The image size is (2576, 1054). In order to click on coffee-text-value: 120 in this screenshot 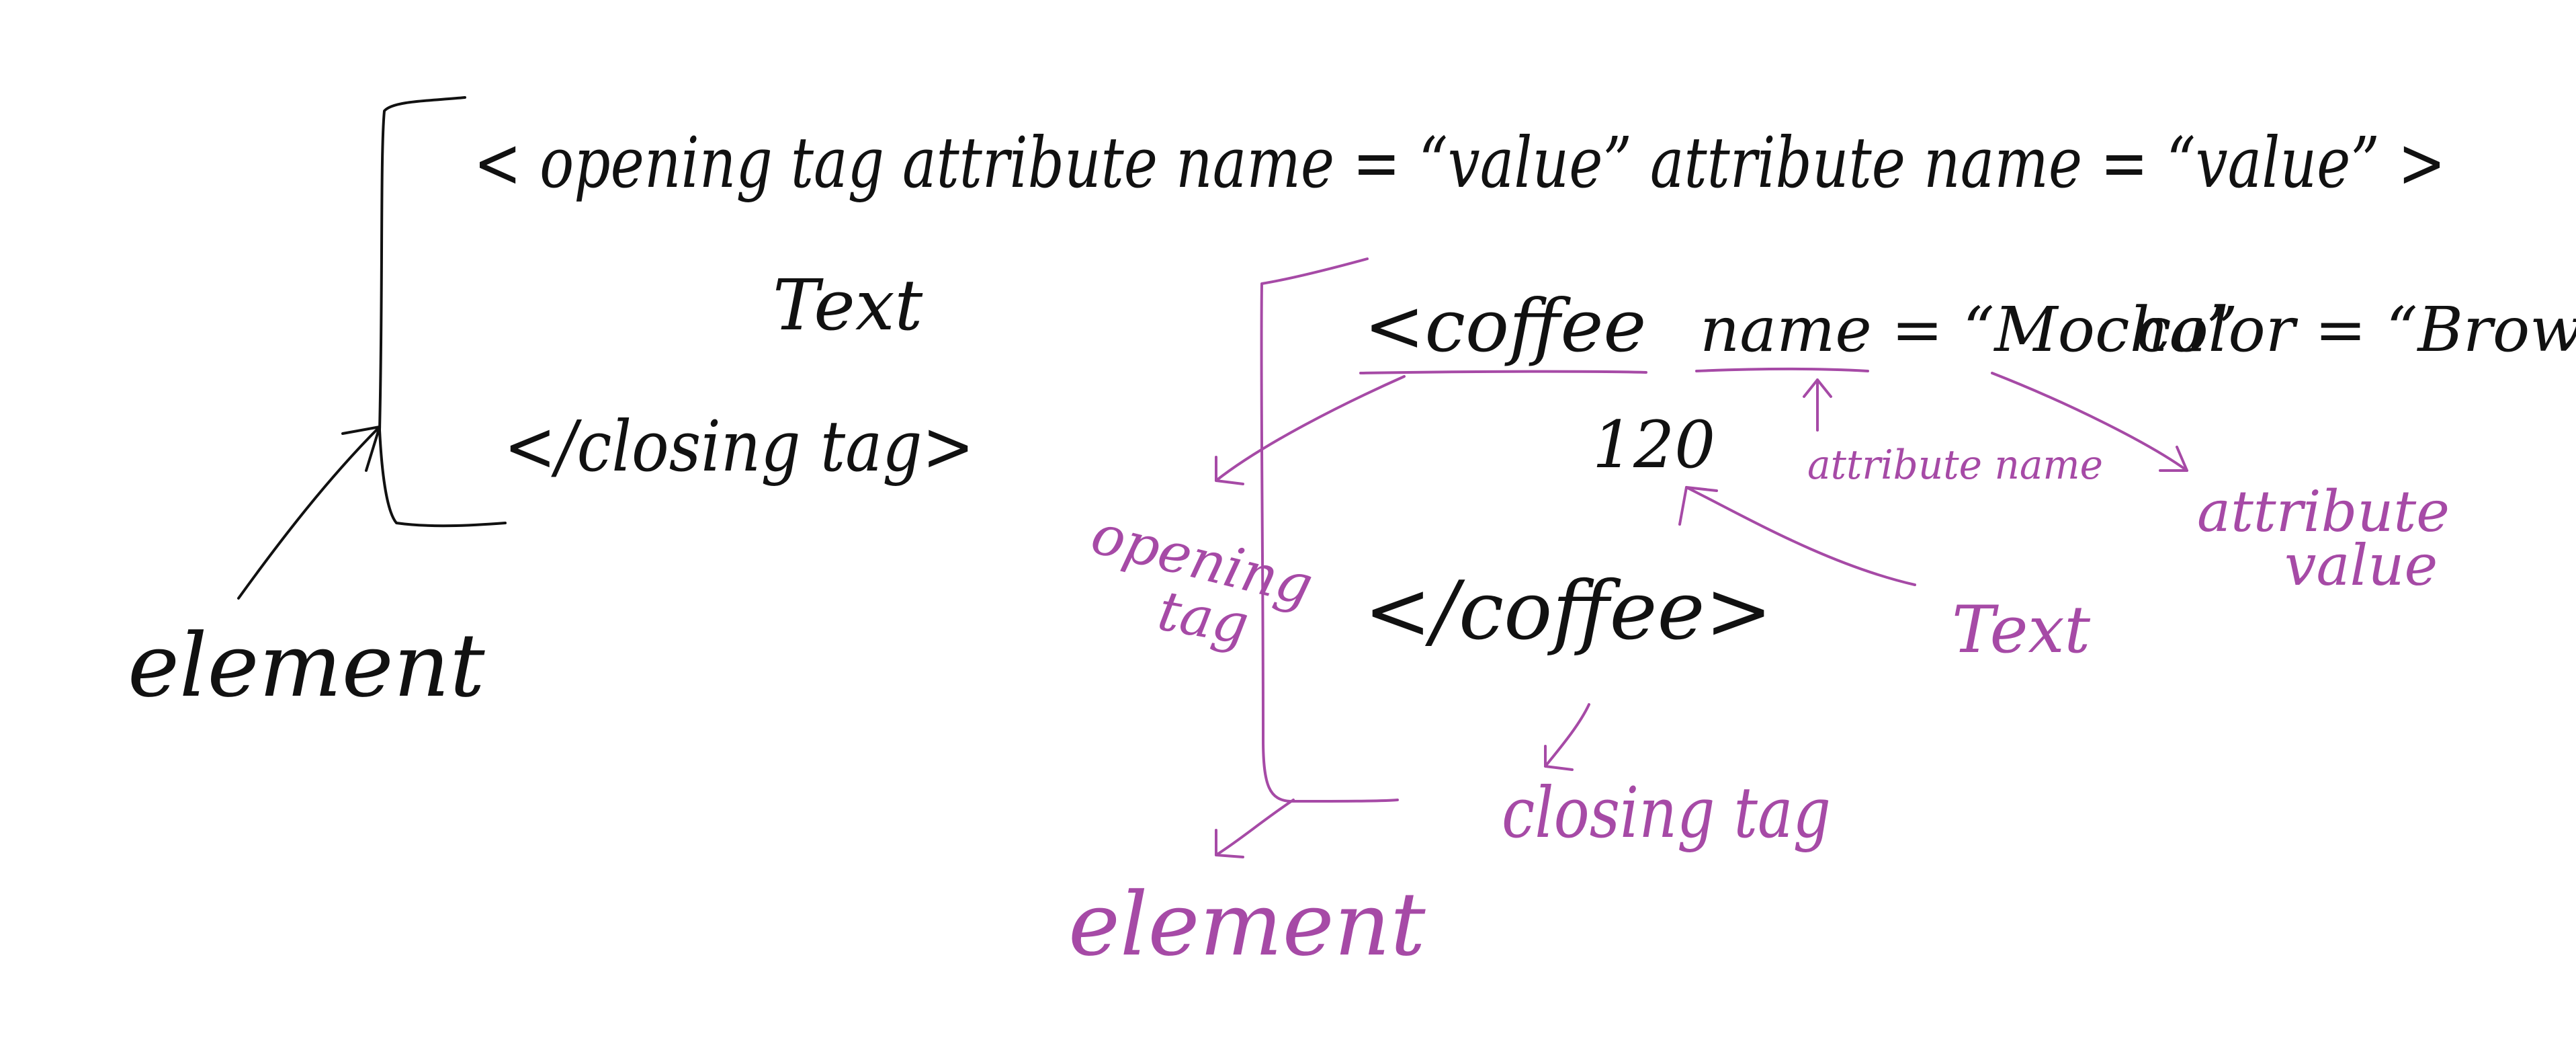, I will do `click(1653, 445)`.